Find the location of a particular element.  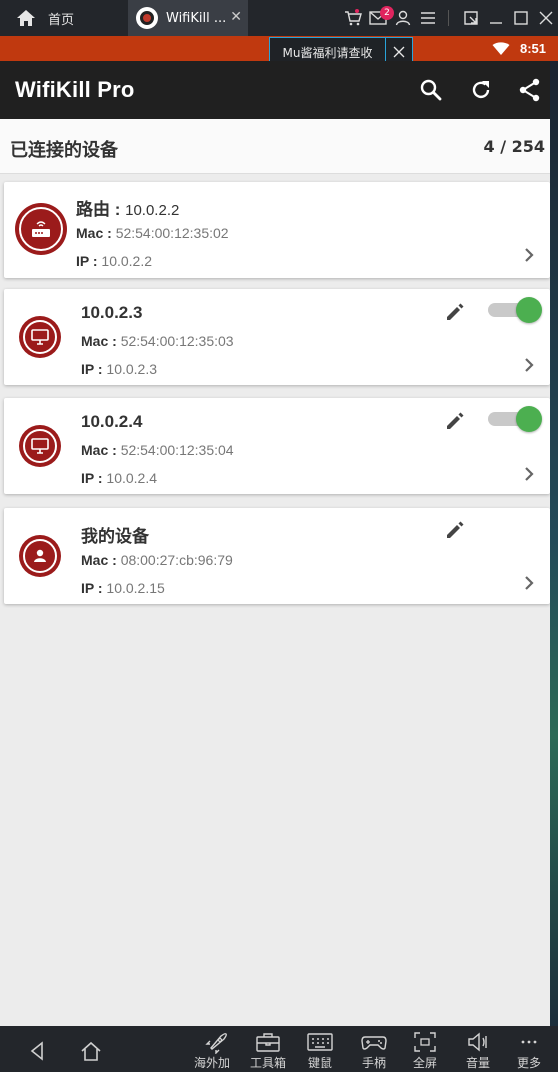

device-card: 10.0.2.4 Mac : 52:54:00:12:35:04 IP is located at coordinates (277, 446).